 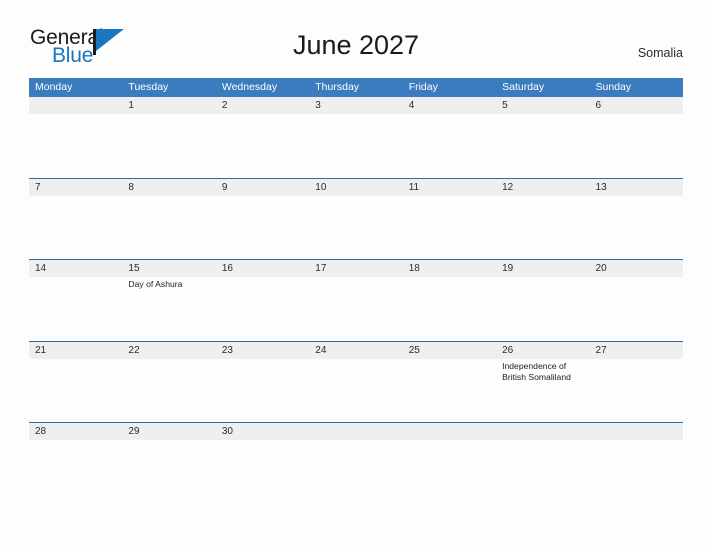 What do you see at coordinates (155, 284) in the screenshot?
I see `holiday-label: Day of Ashura` at bounding box center [155, 284].